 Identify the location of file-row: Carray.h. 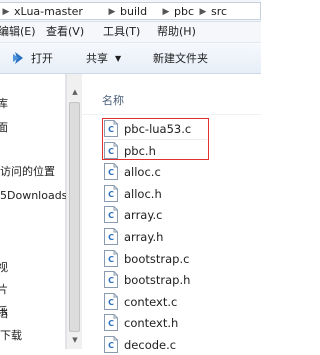
(182, 237).